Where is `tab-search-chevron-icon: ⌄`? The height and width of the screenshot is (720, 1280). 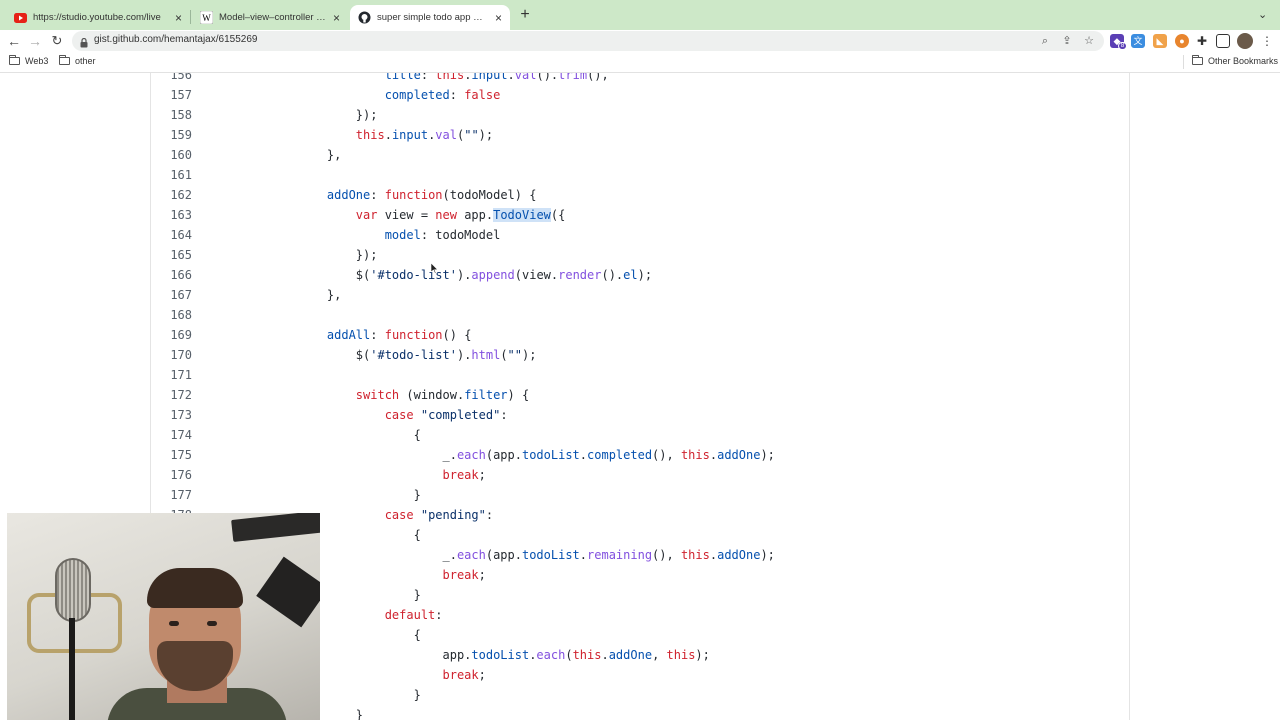
tab-search-chevron-icon: ⌄ is located at coordinates (1262, 14).